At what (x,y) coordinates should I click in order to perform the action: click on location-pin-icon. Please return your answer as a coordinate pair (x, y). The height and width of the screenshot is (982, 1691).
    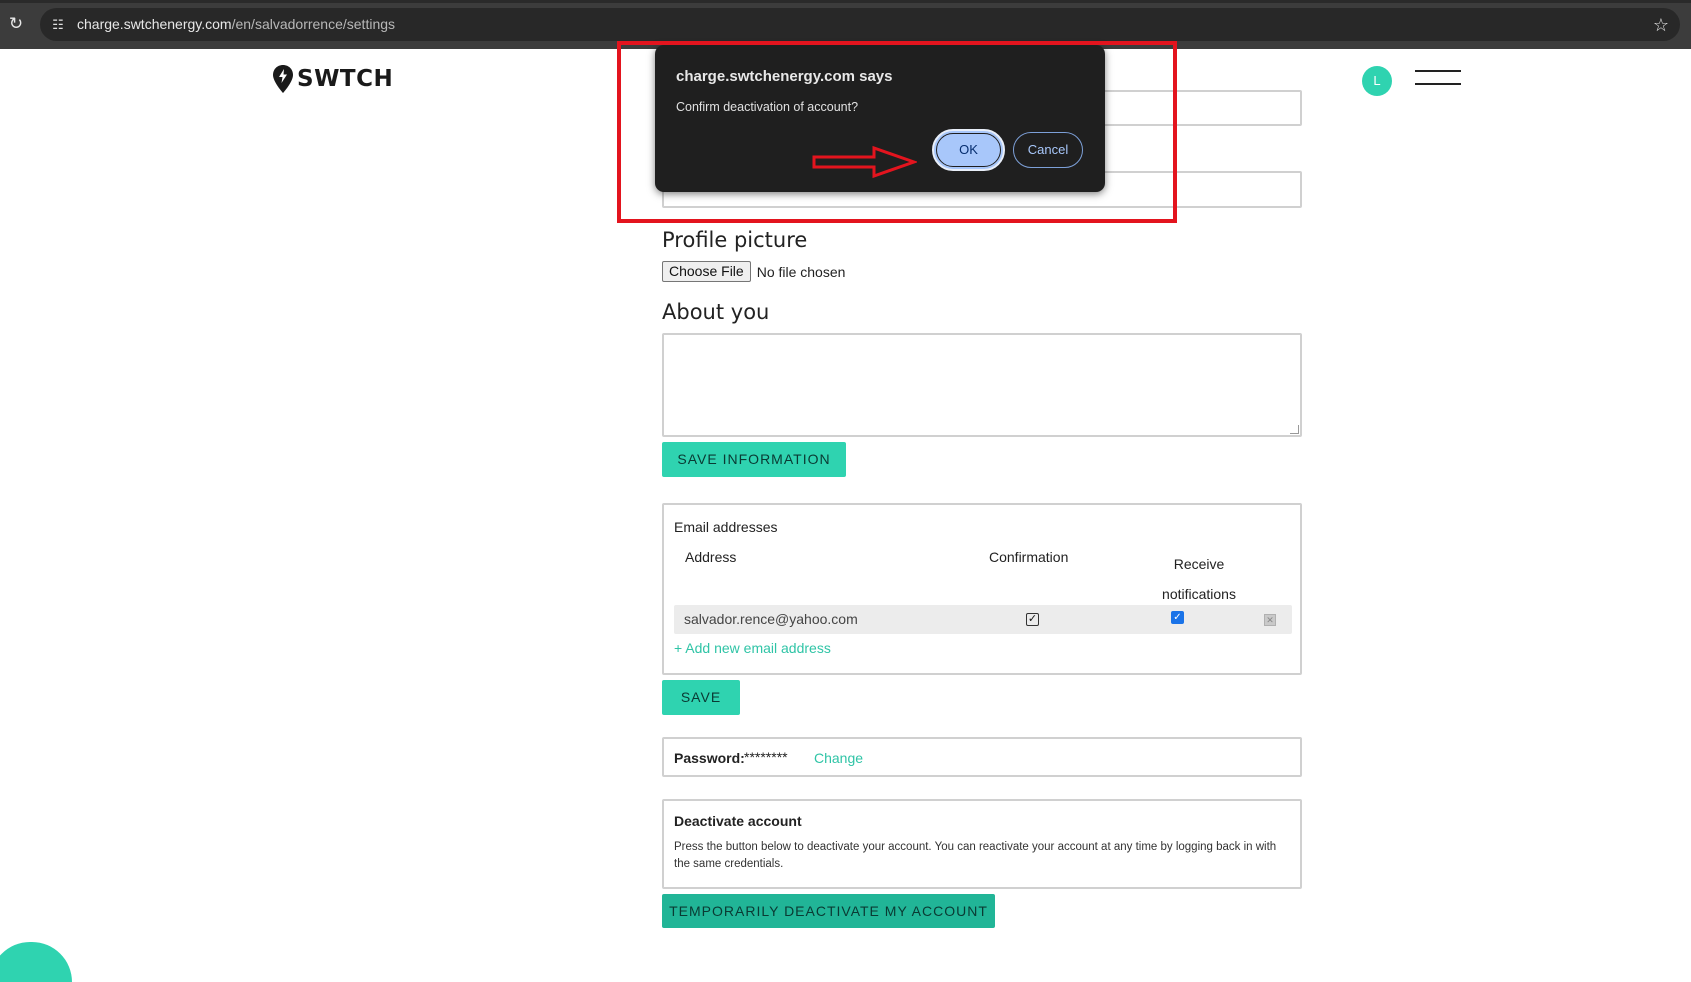
    Looking at the image, I should click on (283, 79).